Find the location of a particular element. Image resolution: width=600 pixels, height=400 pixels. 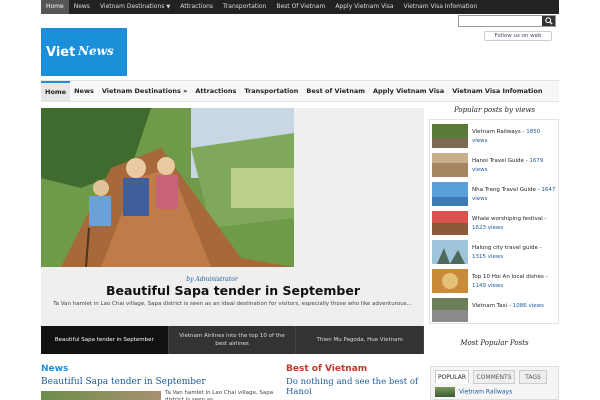

view-count: 1315 views is located at coordinates (488, 257).